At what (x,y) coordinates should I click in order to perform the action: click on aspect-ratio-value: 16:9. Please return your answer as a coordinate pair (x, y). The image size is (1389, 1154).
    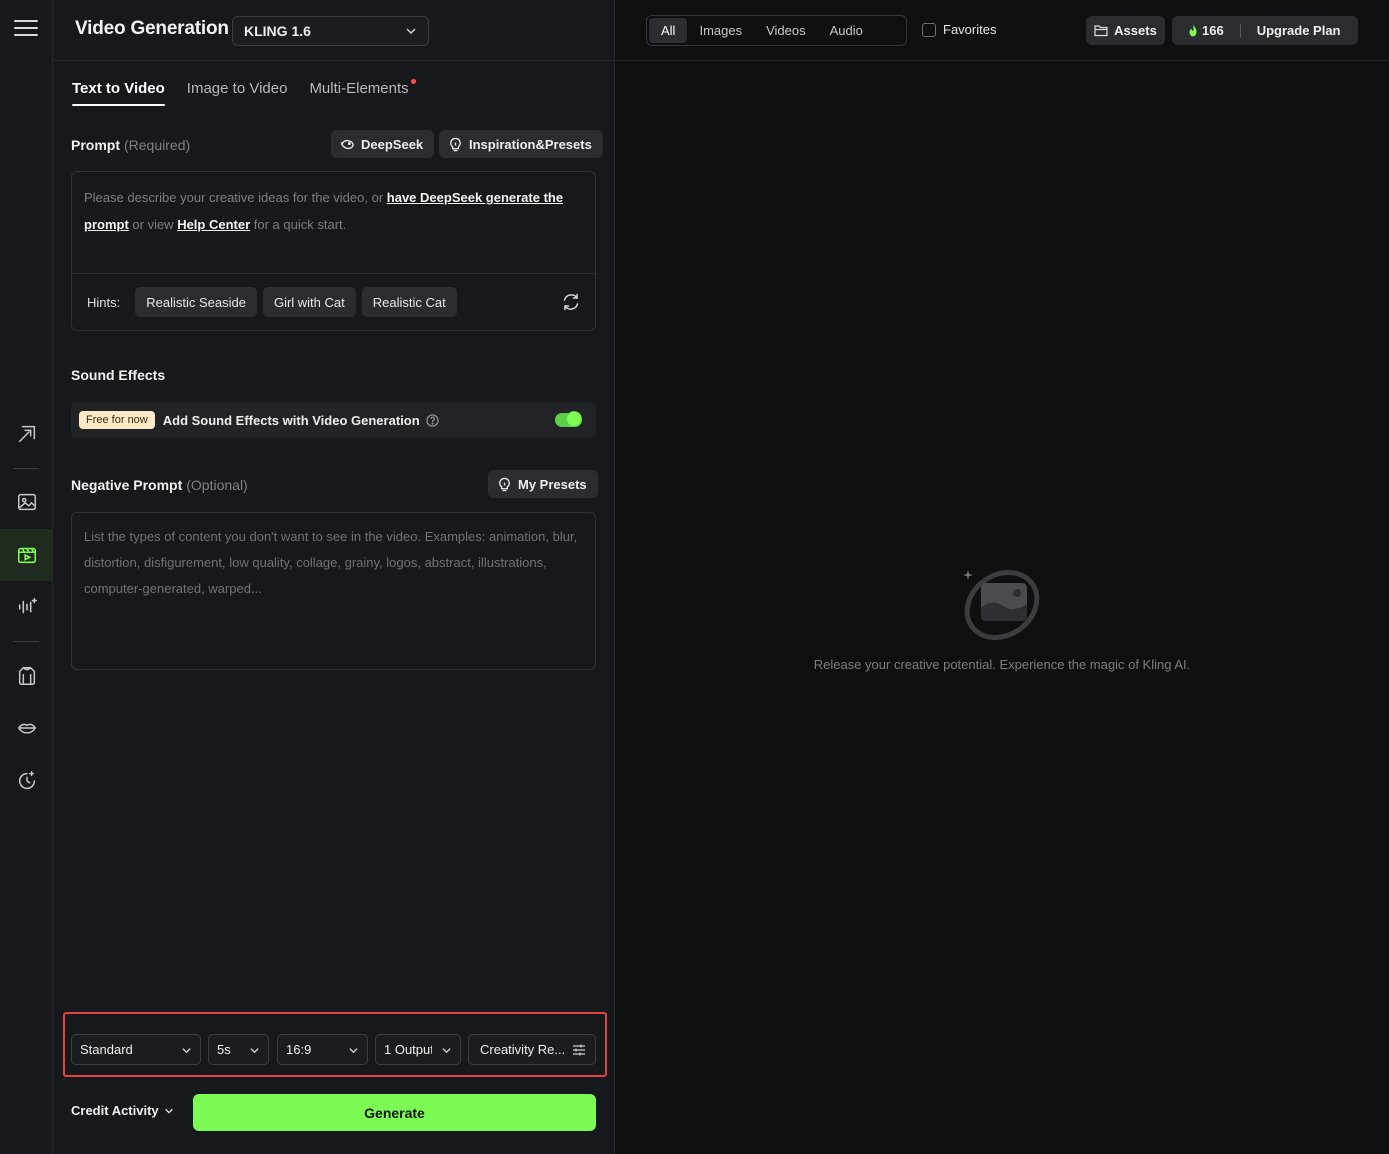
    Looking at the image, I should click on (299, 1049).